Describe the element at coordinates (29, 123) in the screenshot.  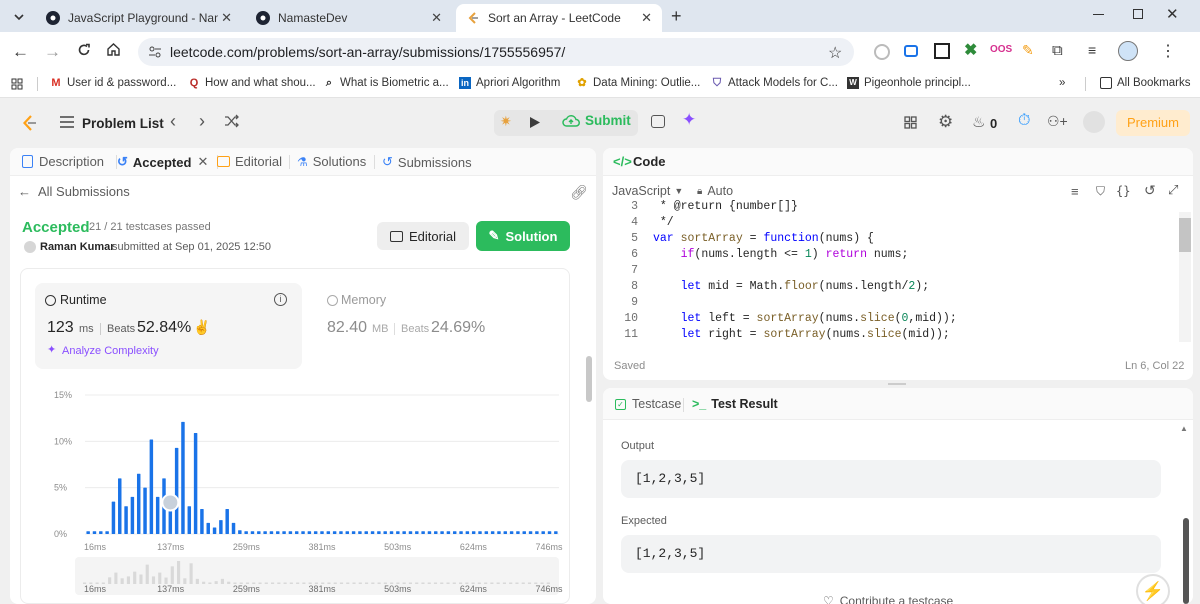
I see `leetcode-logo-icon` at that location.